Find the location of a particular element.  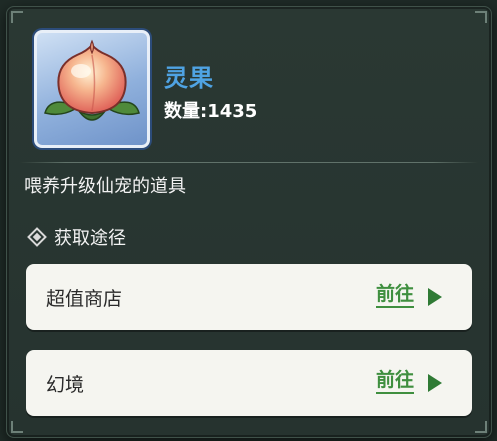

source-label: 超值商店 is located at coordinates (84, 299).